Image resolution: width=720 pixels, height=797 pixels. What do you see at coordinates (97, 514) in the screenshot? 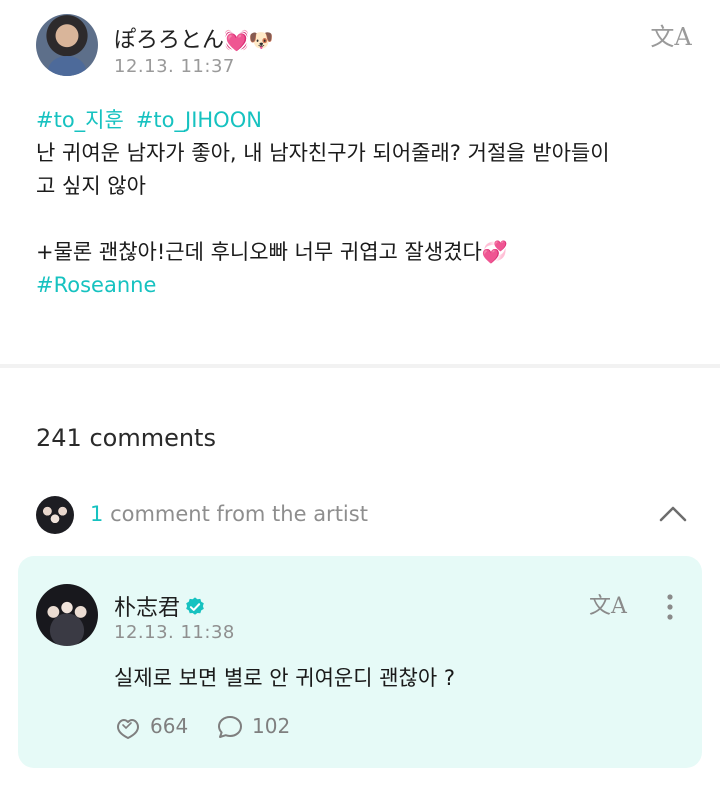
I see `artist-comment-count: 1` at bounding box center [97, 514].